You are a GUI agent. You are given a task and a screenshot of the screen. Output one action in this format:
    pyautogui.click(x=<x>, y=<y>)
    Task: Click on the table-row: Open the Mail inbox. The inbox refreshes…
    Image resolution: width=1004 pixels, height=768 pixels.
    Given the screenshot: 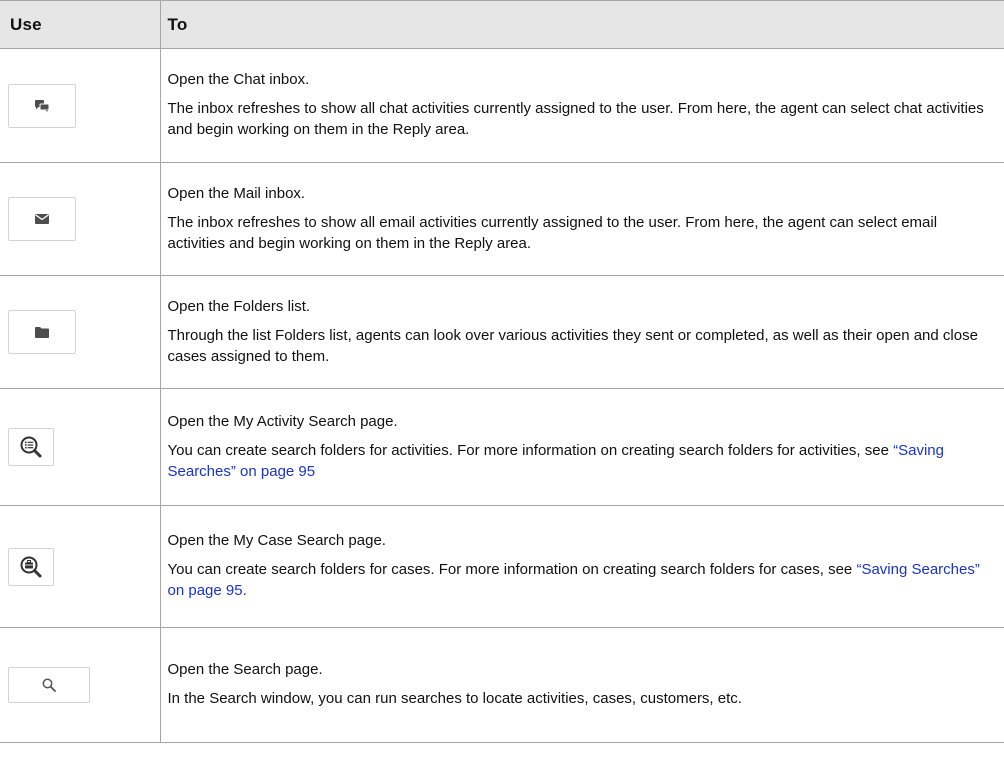 What is the action you would take?
    pyautogui.click(x=502, y=219)
    